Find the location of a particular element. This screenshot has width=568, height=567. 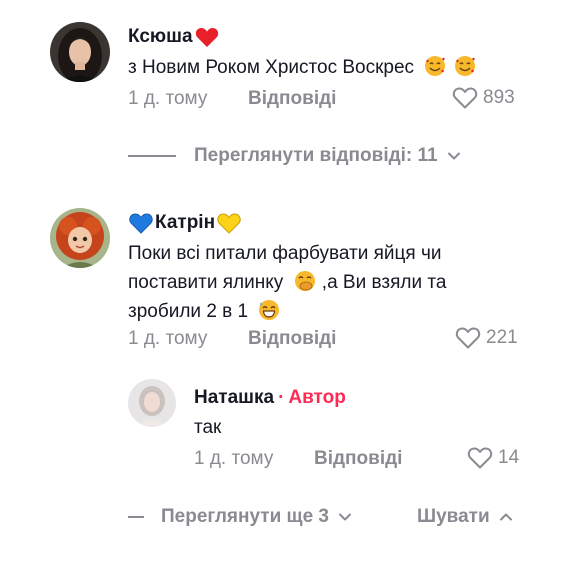

author-badge: Автор is located at coordinates (317, 397).